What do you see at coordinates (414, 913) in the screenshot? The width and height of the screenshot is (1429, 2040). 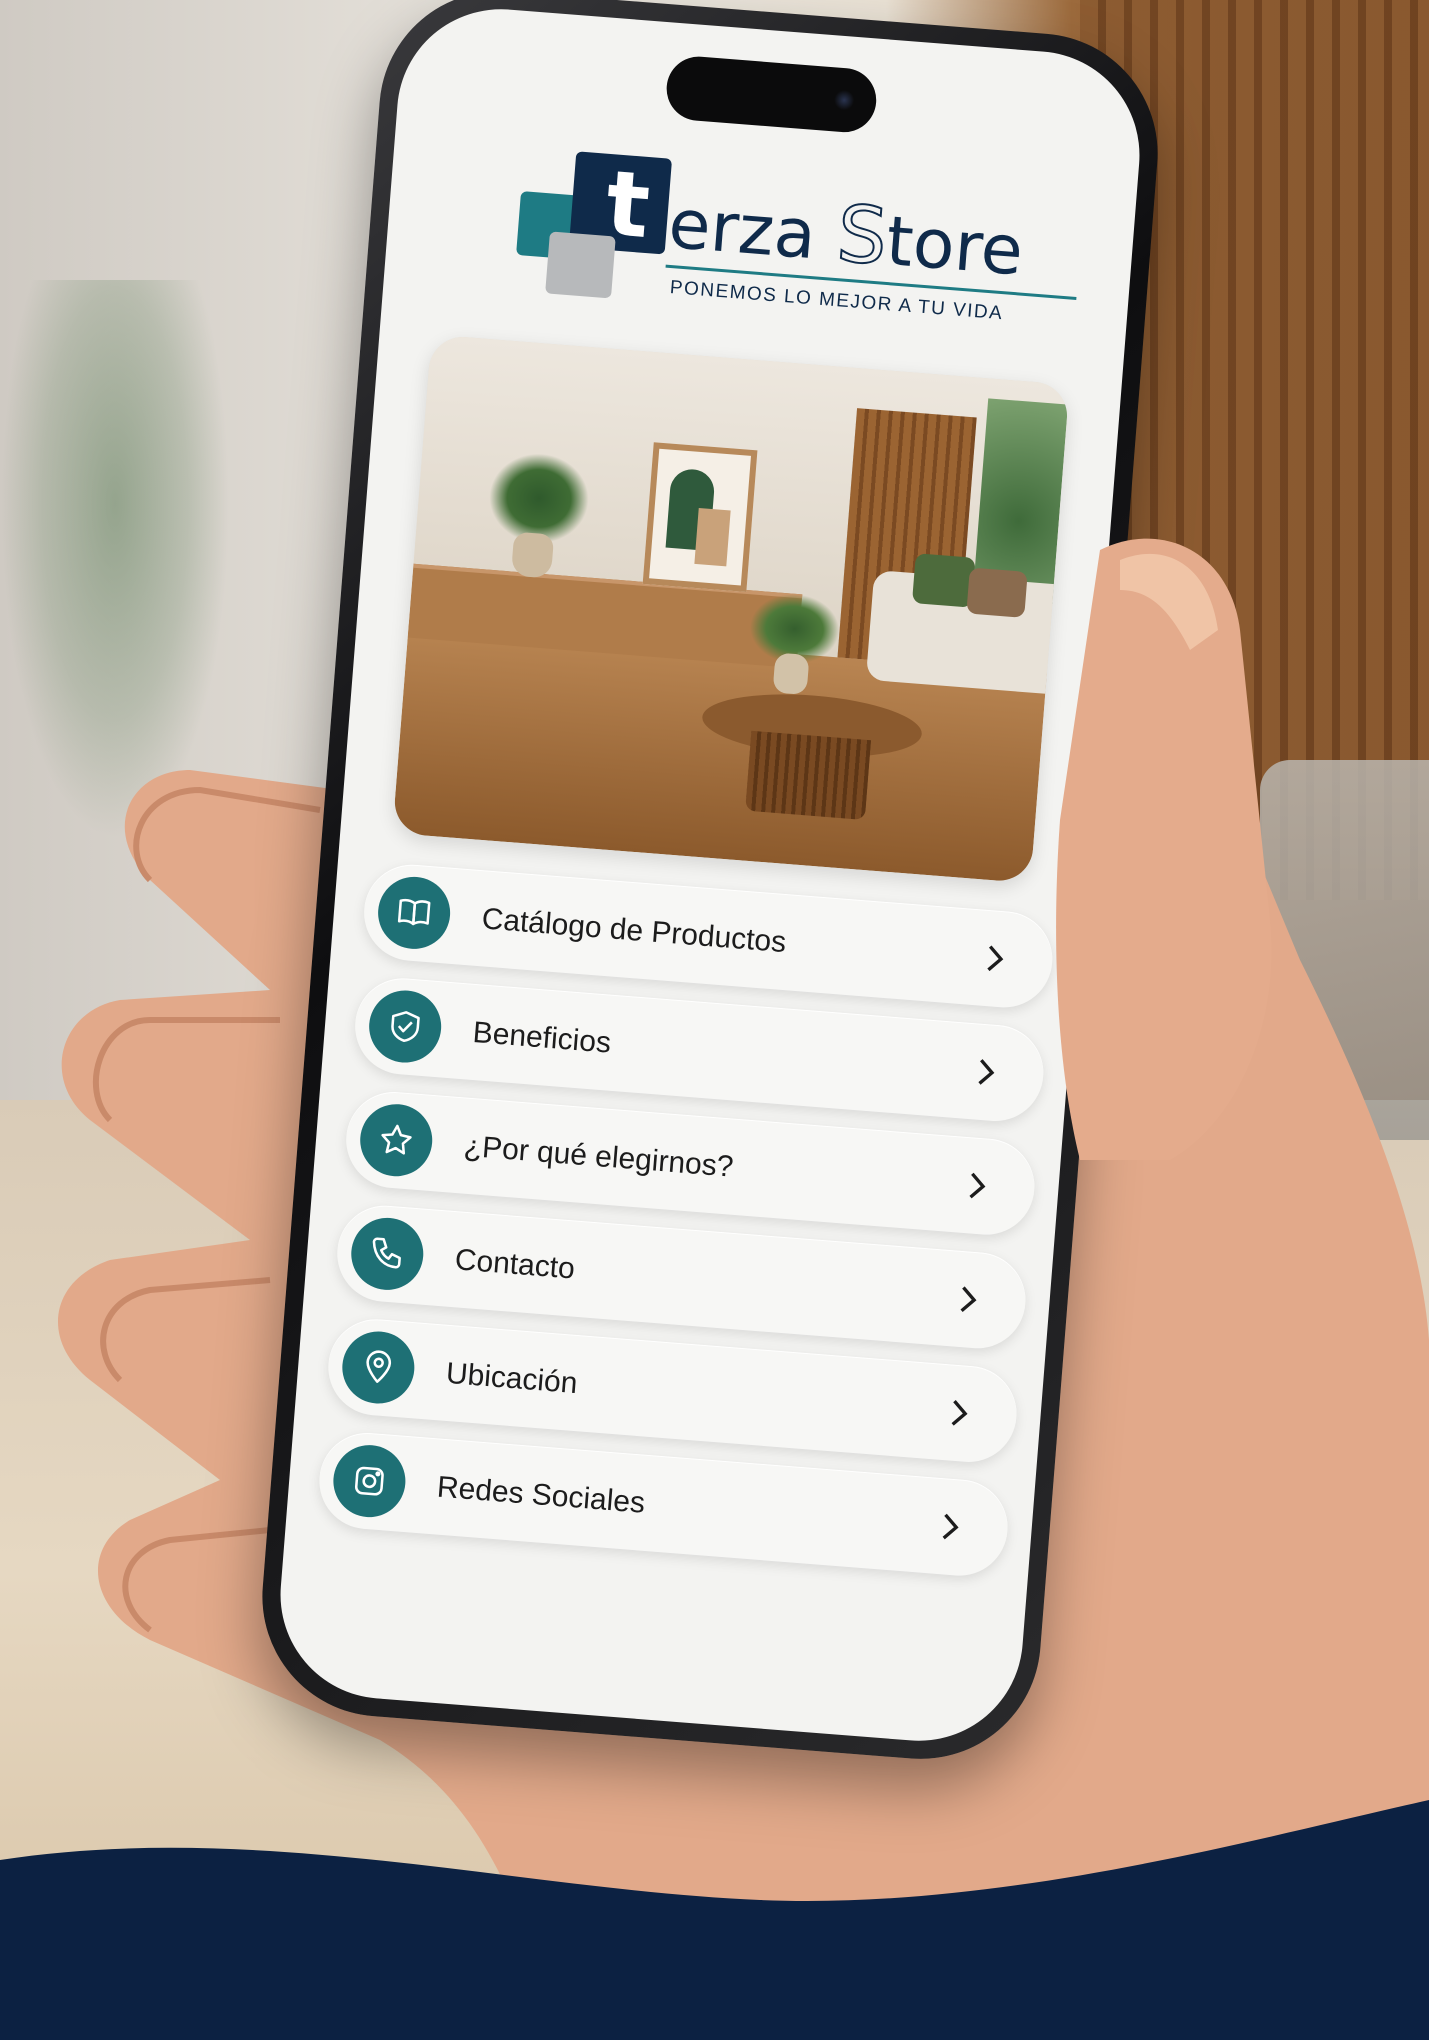 I see `book-icon` at bounding box center [414, 913].